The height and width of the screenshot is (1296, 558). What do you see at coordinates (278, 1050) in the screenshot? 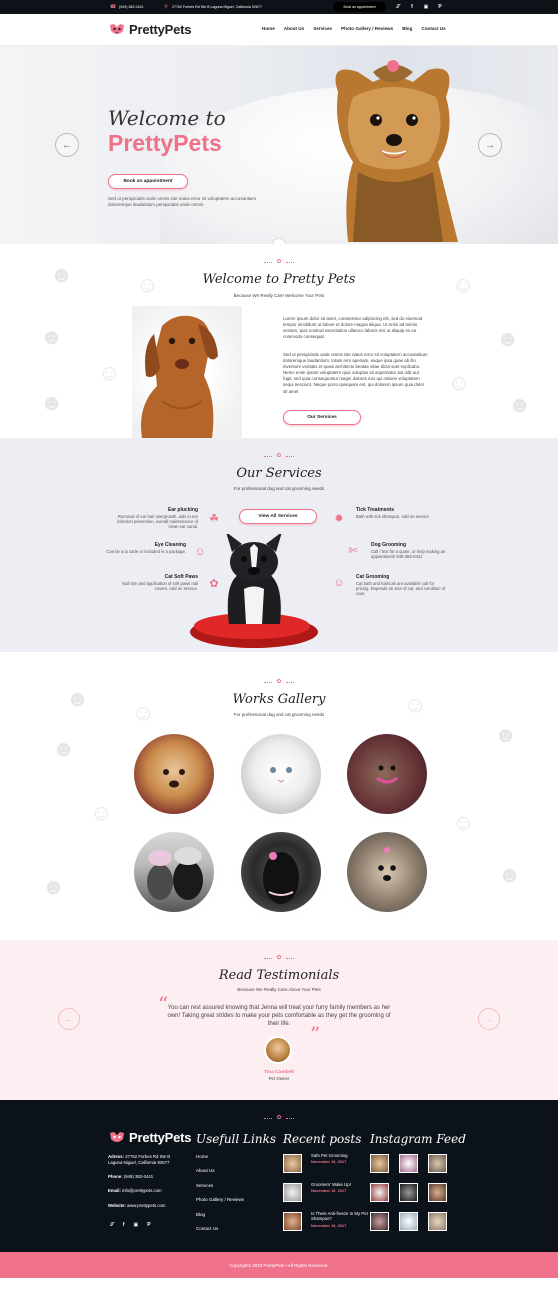
I see `testimonial-avatar` at bounding box center [278, 1050].